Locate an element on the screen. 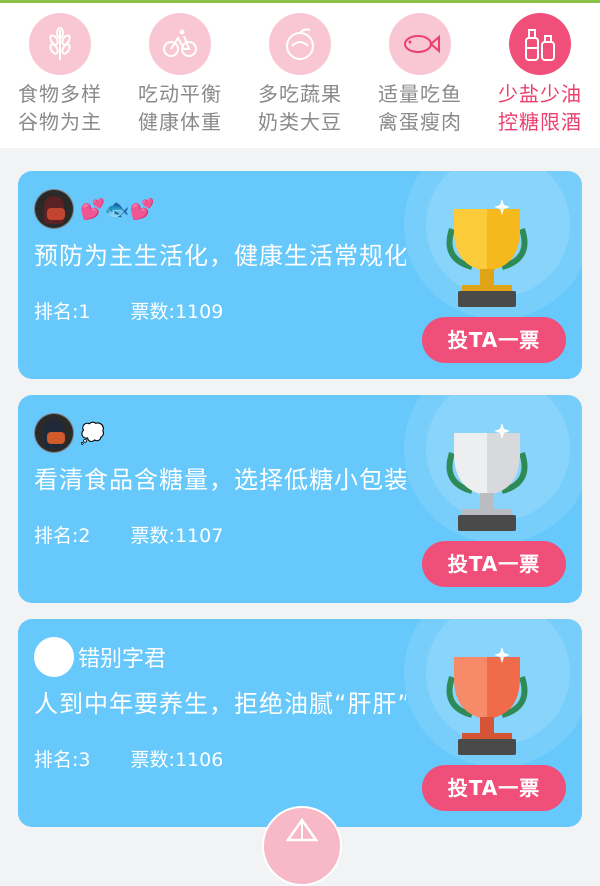 The height and width of the screenshot is (886, 600). tab-label-line2: 控糖限酒 is located at coordinates (540, 122).